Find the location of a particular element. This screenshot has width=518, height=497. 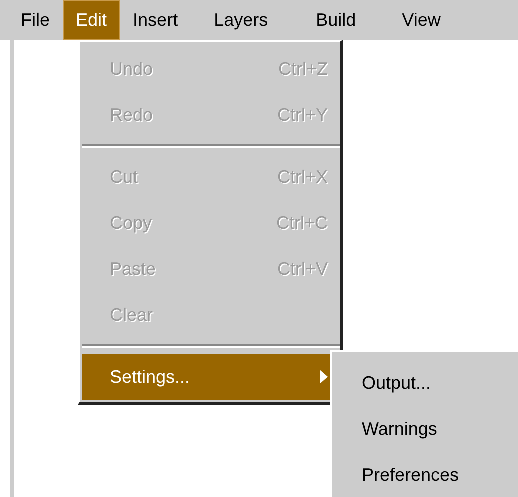

menu-item: File is located at coordinates (36, 20).